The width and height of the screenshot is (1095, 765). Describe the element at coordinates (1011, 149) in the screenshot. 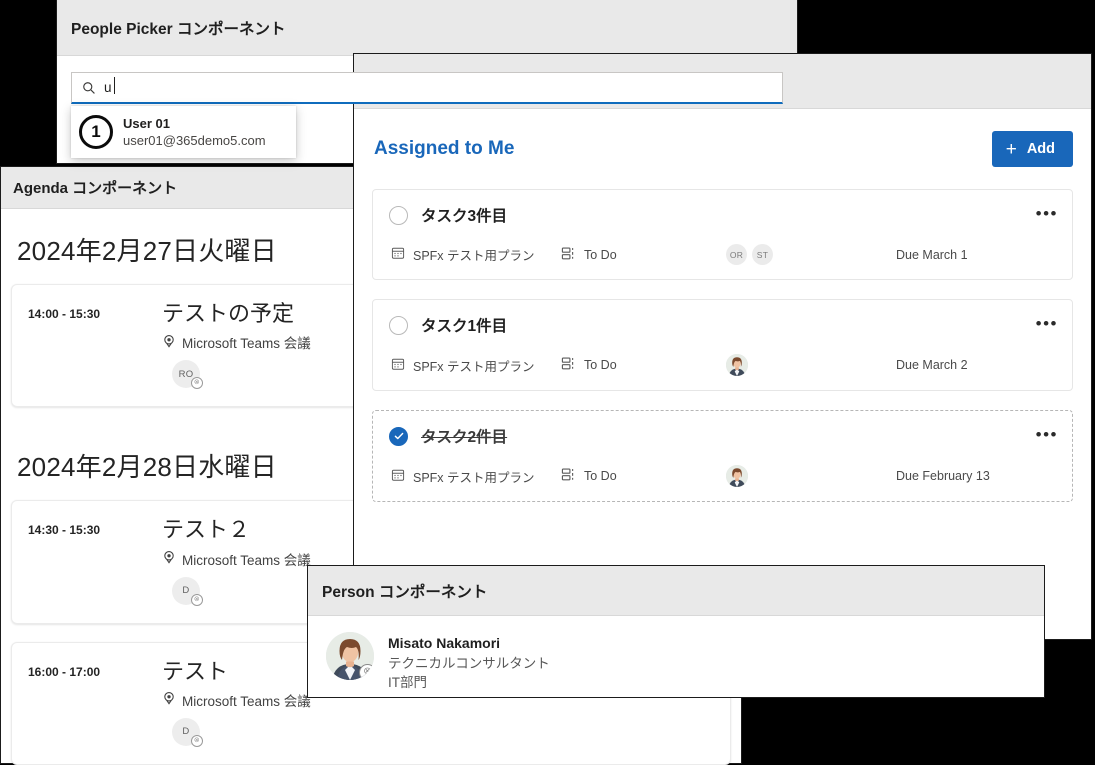

I see `plus-icon: +` at that location.